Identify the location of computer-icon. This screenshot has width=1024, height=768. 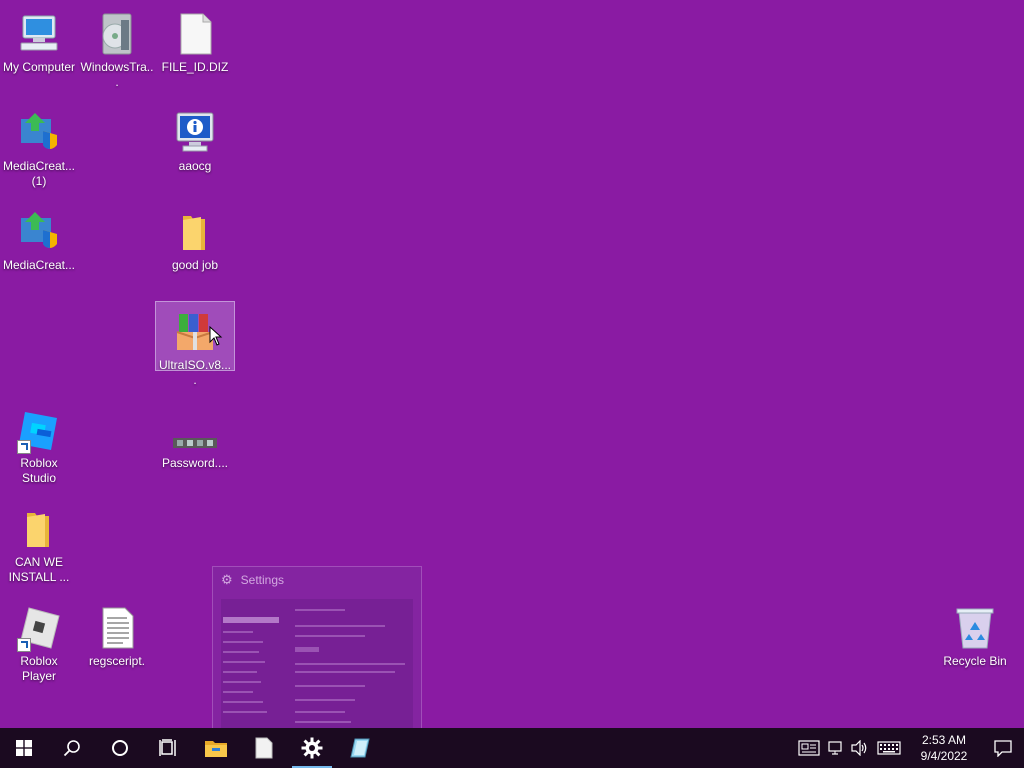
(39, 34).